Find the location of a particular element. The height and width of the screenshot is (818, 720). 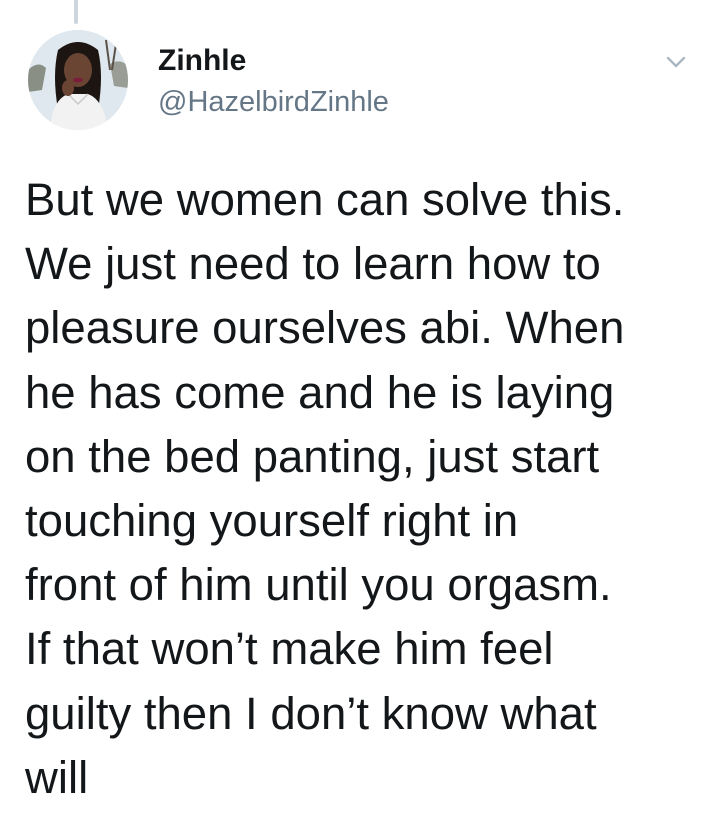

chevron-down-icon is located at coordinates (676, 62).